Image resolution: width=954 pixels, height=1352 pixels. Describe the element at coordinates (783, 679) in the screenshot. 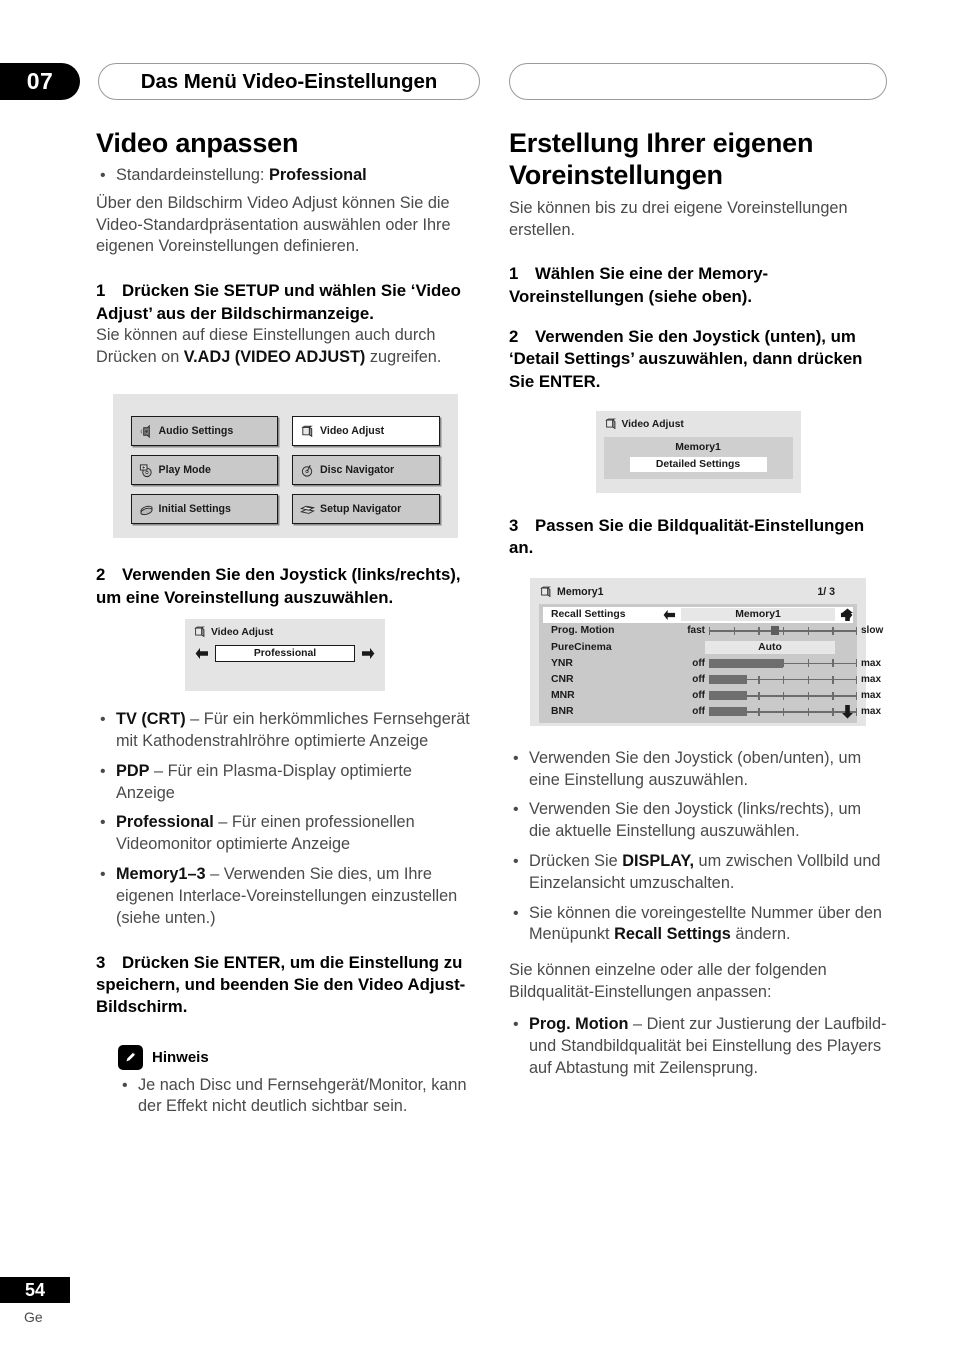

I see `slider-cnr` at that location.